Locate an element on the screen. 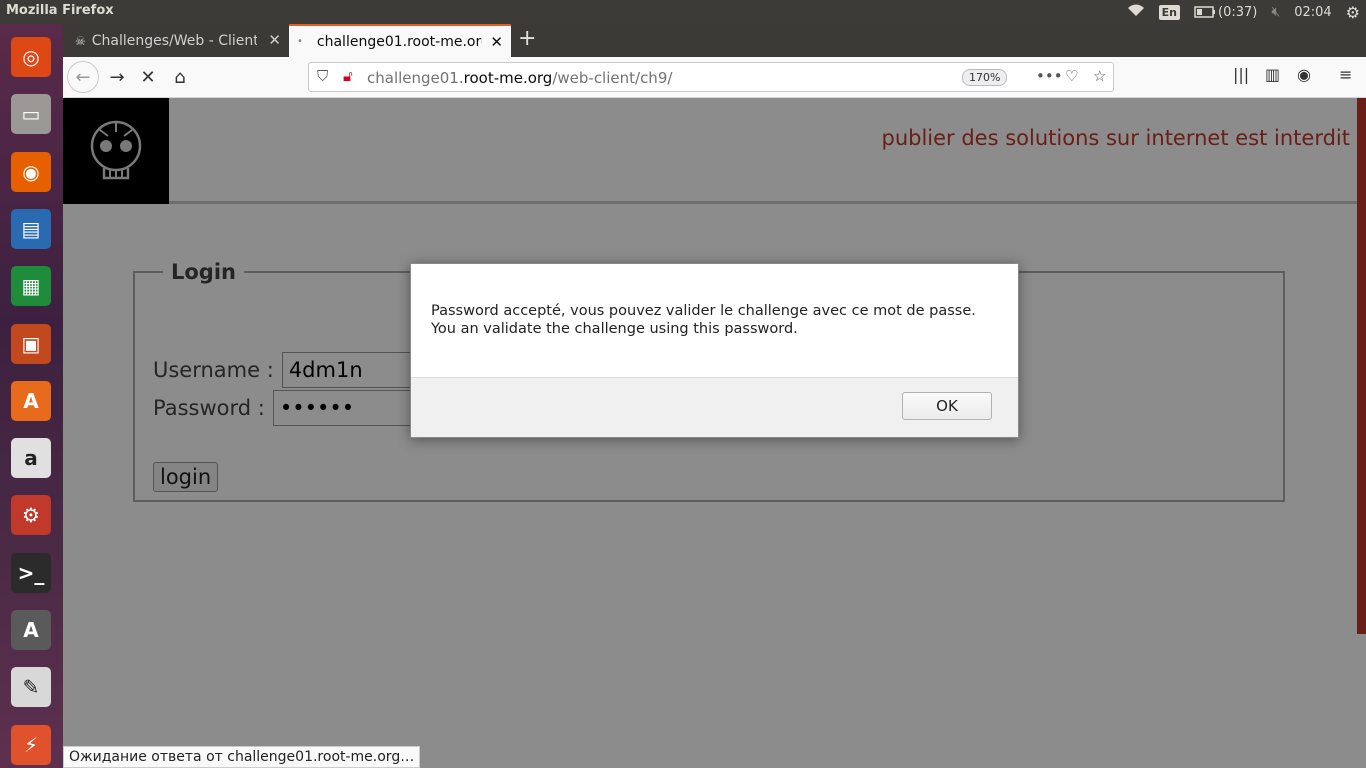  launcher-dev-app: ⚡ is located at coordinates (31, 744).